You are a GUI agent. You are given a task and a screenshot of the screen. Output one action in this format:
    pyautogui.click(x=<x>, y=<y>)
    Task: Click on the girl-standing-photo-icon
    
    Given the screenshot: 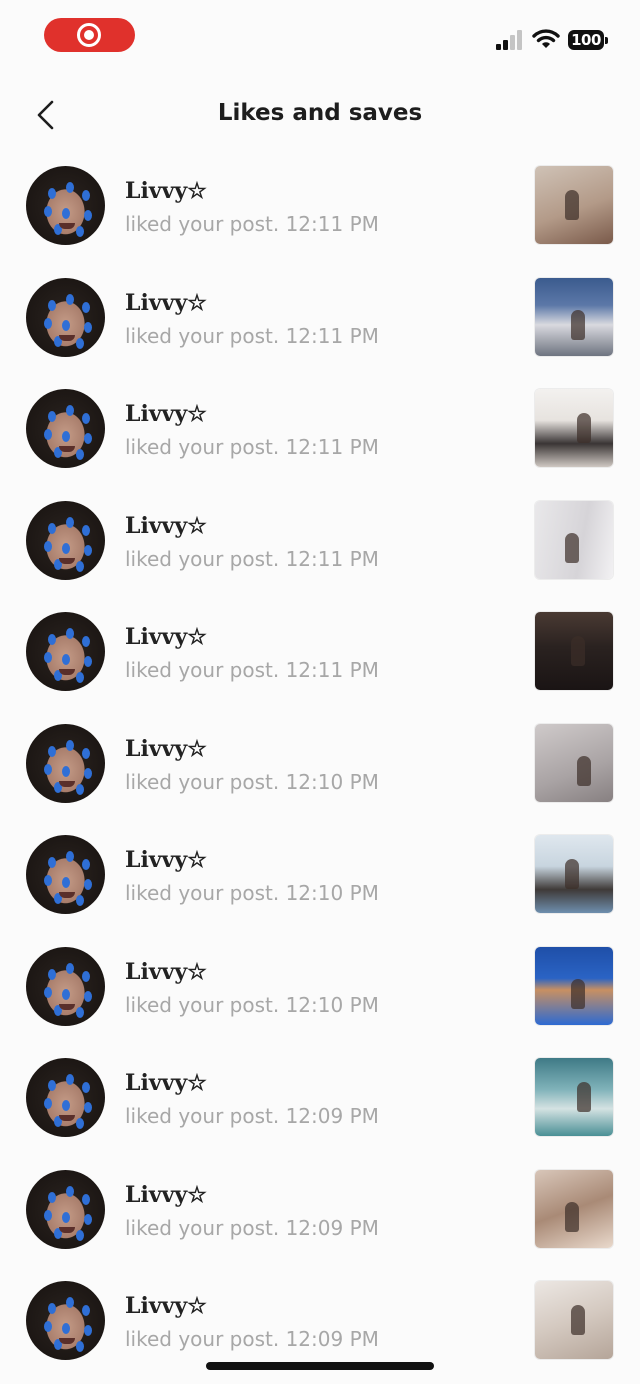 What is the action you would take?
    pyautogui.click(x=574, y=762)
    